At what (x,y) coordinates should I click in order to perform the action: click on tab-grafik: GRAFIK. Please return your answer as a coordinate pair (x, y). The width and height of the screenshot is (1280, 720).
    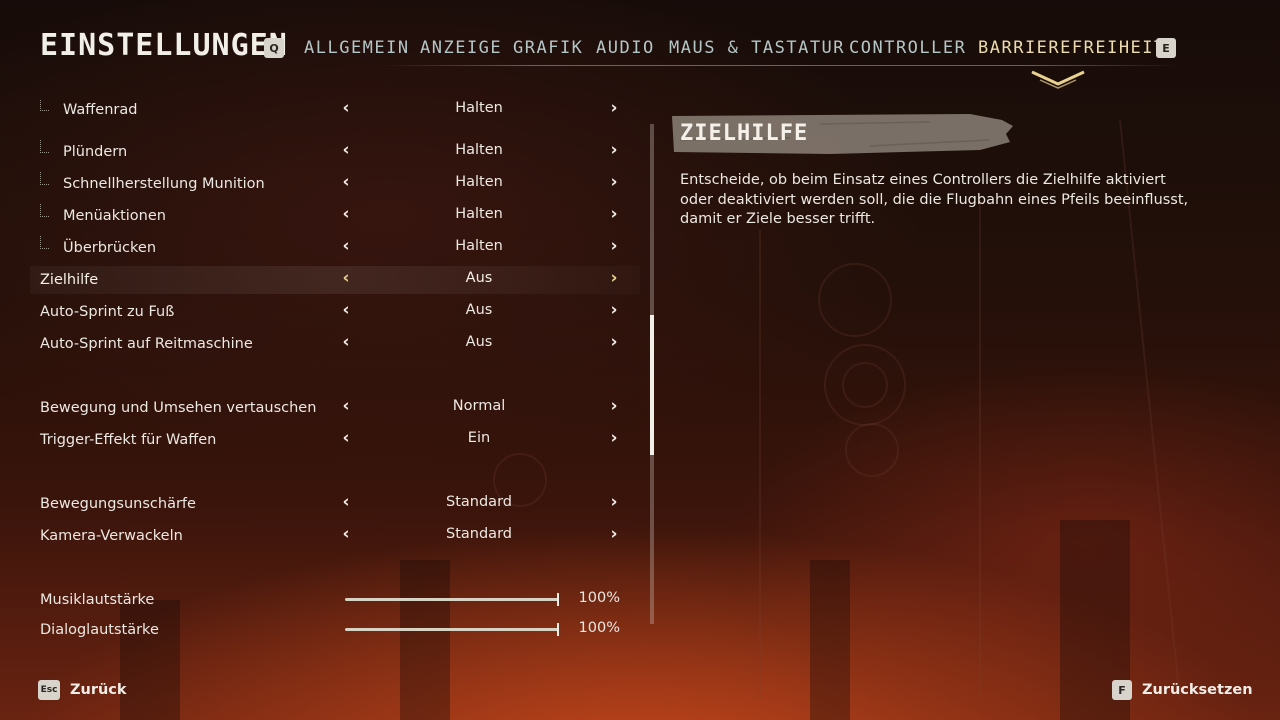
    Looking at the image, I should click on (548, 48).